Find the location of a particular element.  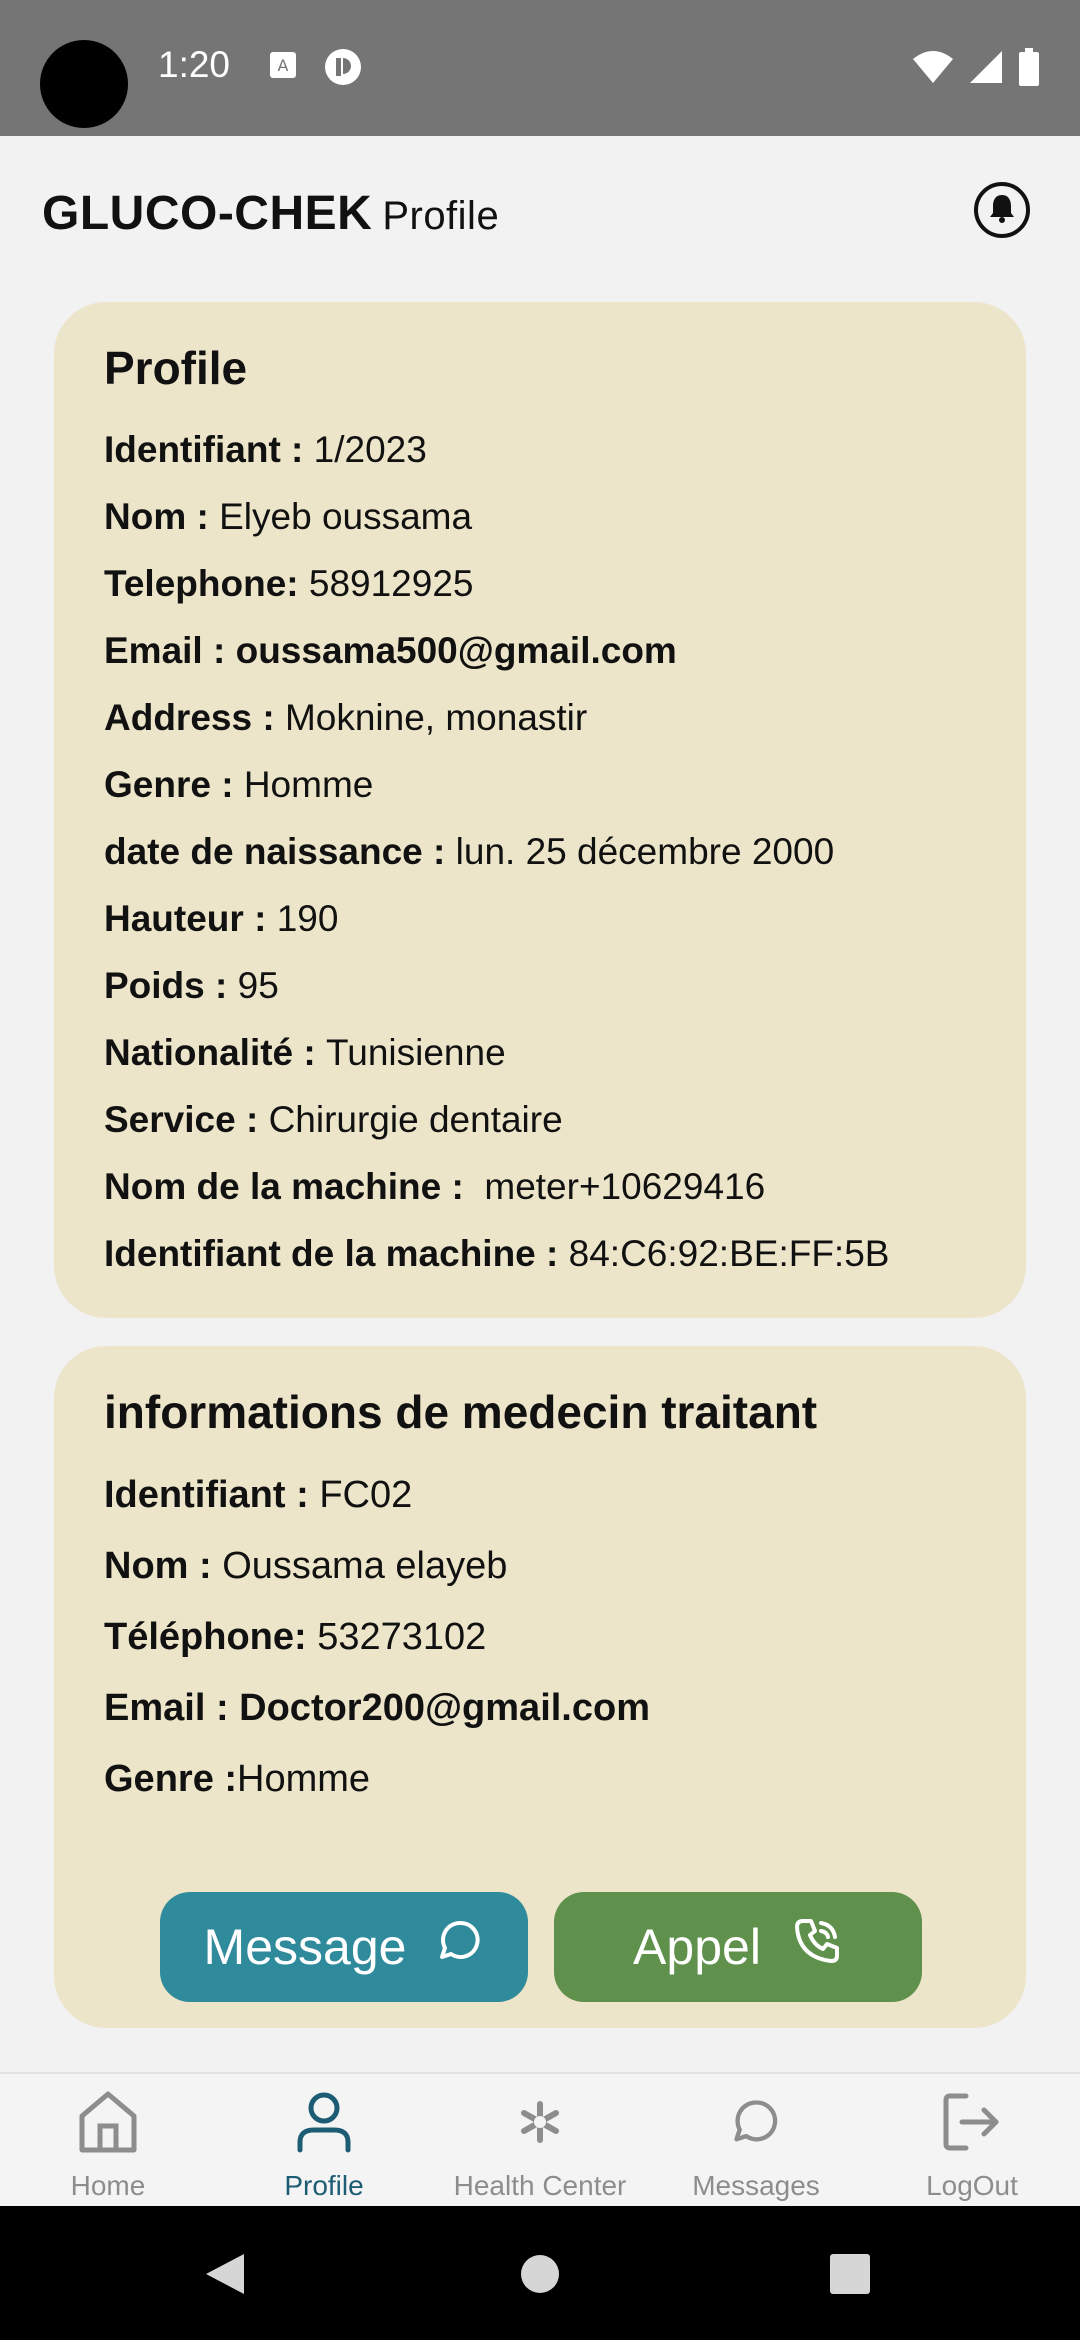

system-navigation-bar is located at coordinates (540, 2273).